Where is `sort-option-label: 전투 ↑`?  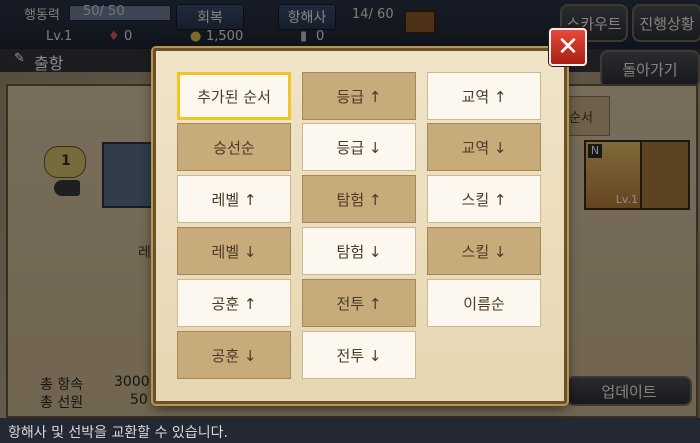
sort-option-label: 전투 ↑ is located at coordinates (359, 303).